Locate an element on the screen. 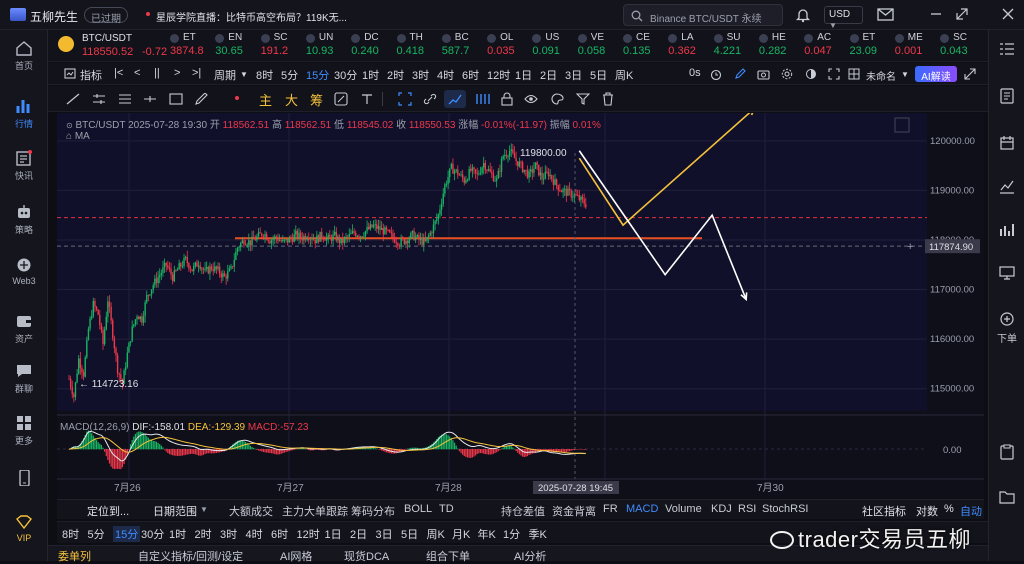 This screenshot has height=564, width=1024. ticker-item: SC0.043 is located at coordinates (962, 44).